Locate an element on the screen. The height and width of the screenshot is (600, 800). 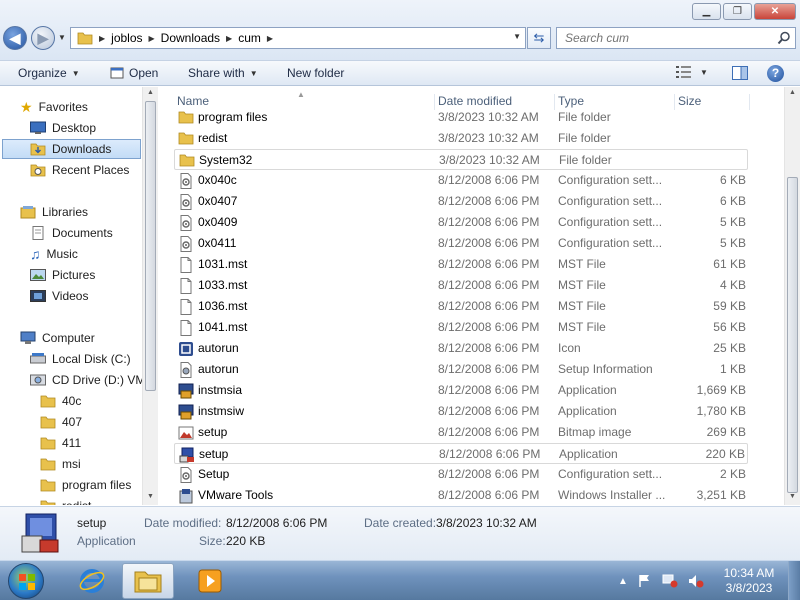
search-icon is located at coordinates (784, 38).